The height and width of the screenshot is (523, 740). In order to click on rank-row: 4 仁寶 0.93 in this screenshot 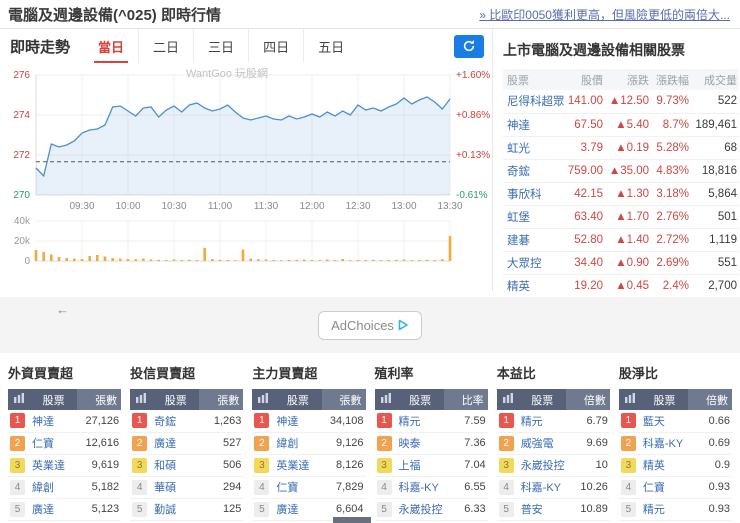, I will do `click(675, 487)`.